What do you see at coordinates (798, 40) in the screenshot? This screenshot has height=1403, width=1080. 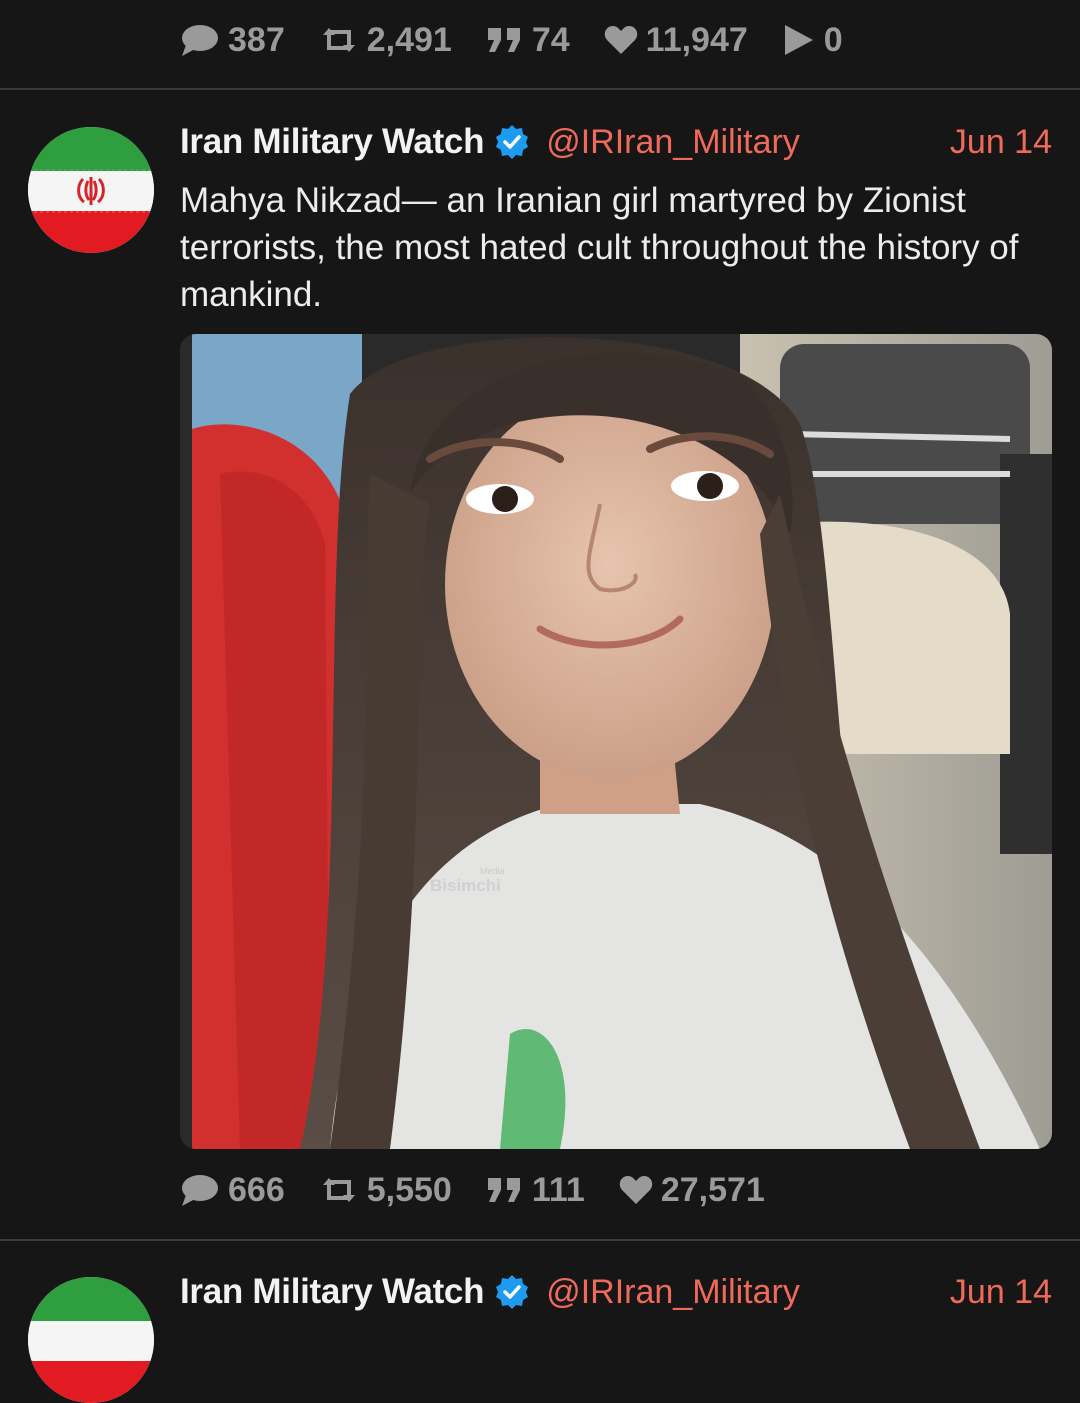 I see `play-icon` at bounding box center [798, 40].